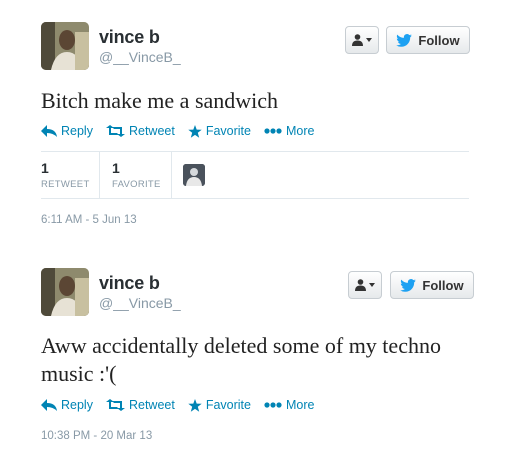  I want to click on tweet-stats: 1 RETWEET 1 FAVORITE, so click(255, 175).